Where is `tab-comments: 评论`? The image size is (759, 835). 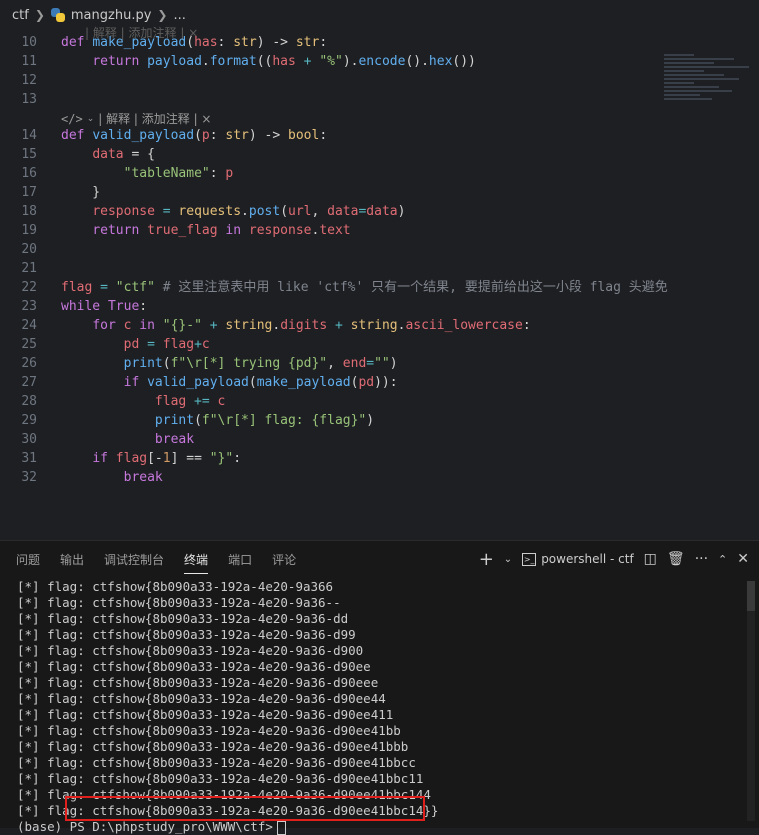
tab-comments: 评论 is located at coordinates (284, 559).